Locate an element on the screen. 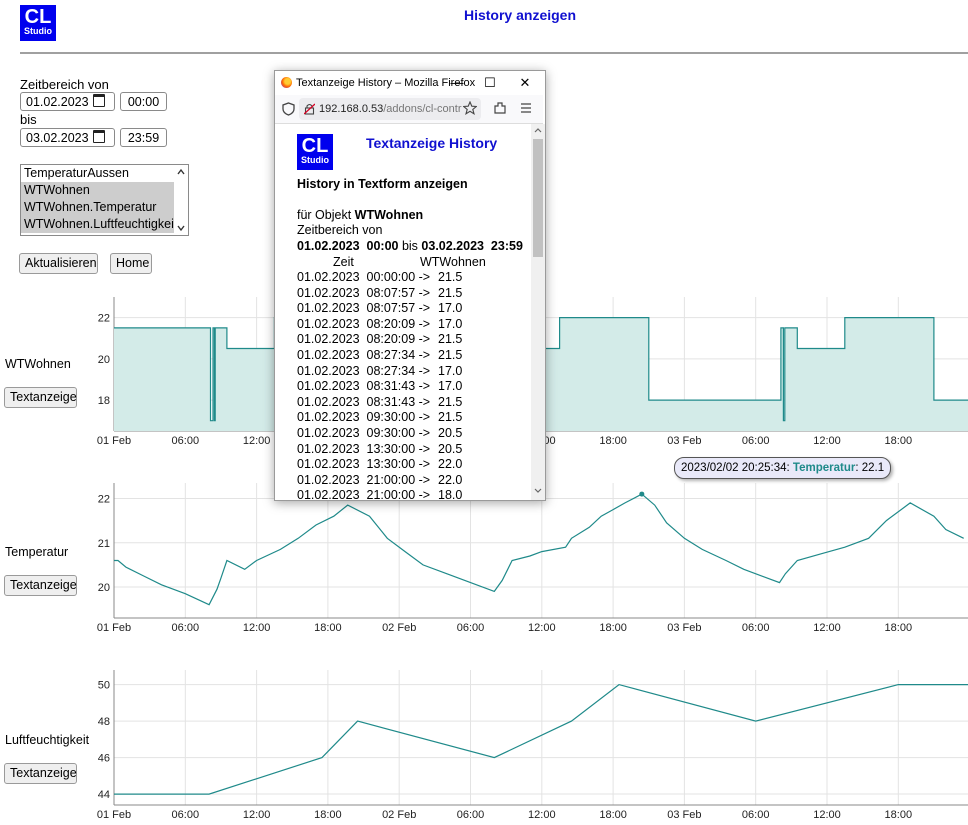 Image resolution: width=968 pixels, height=825 pixels. range-mid: bis is located at coordinates (410, 246).